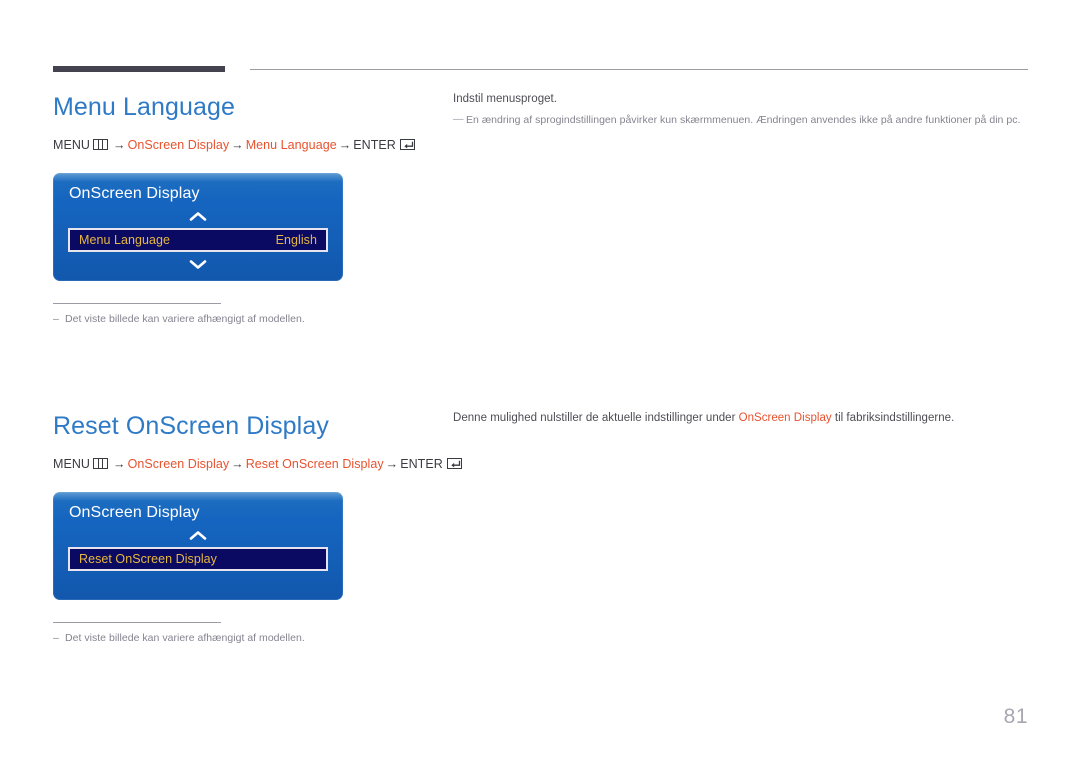 This screenshot has width=1080, height=763. What do you see at coordinates (198, 265) in the screenshot?
I see `chevron-down-icon` at bounding box center [198, 265].